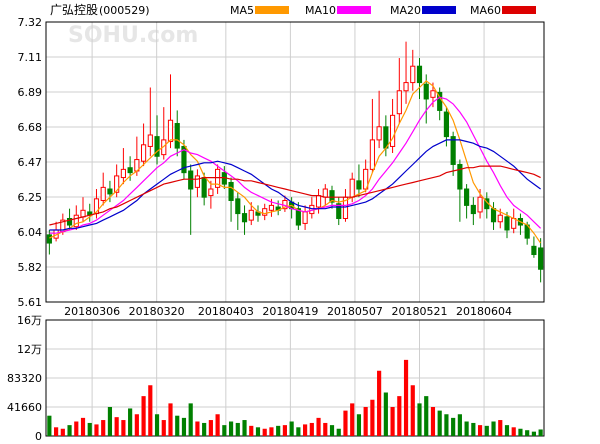  Describe the element at coordinates (30, 22) in the screenshot. I see `price-tick-label: 7.32` at that location.